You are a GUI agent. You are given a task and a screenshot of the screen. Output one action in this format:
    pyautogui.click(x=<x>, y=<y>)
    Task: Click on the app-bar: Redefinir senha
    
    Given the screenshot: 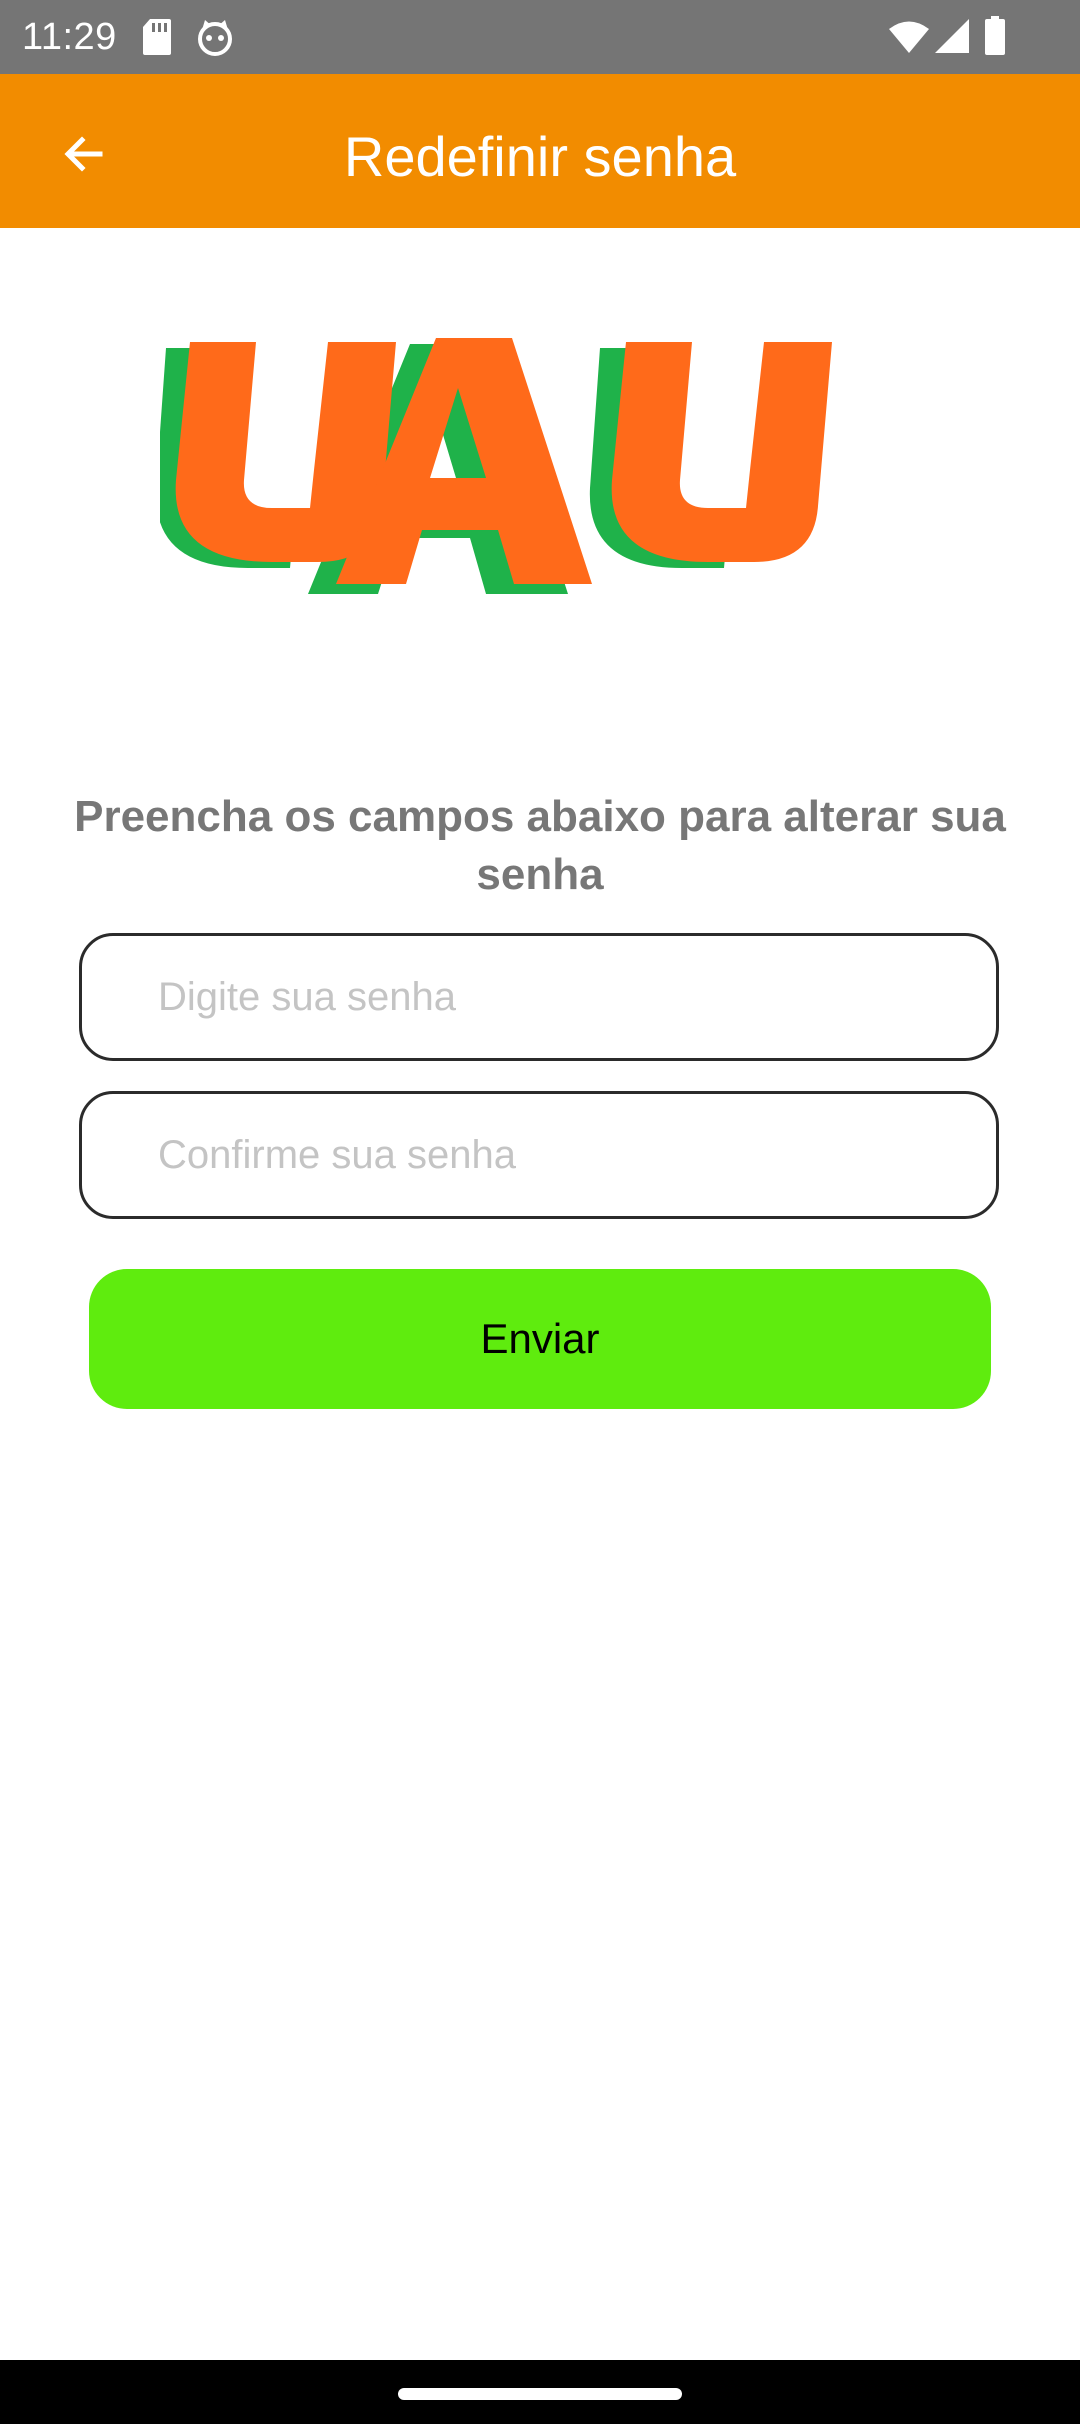 What is the action you would take?
    pyautogui.click(x=540, y=151)
    